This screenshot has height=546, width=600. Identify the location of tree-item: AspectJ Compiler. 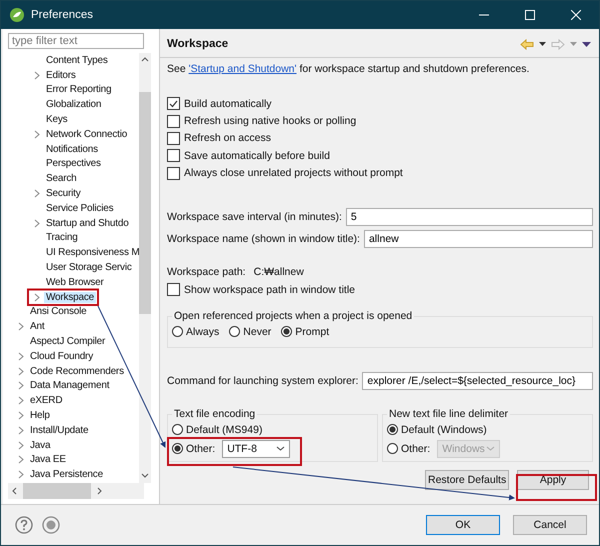
(68, 342).